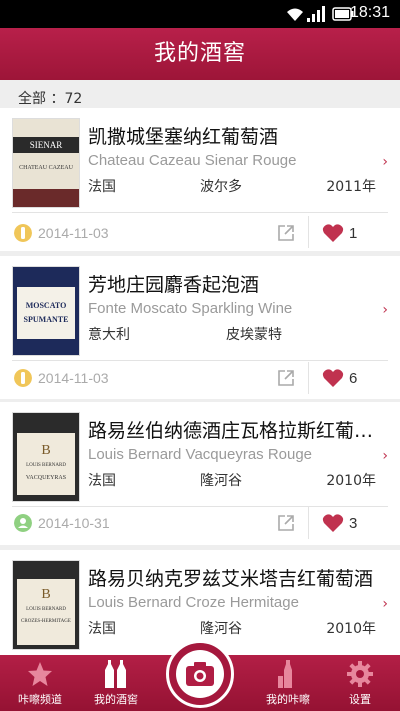 The height and width of the screenshot is (711, 400). Describe the element at coordinates (40, 699) in the screenshot. I see `nav-label: 咔嚓频道` at that location.